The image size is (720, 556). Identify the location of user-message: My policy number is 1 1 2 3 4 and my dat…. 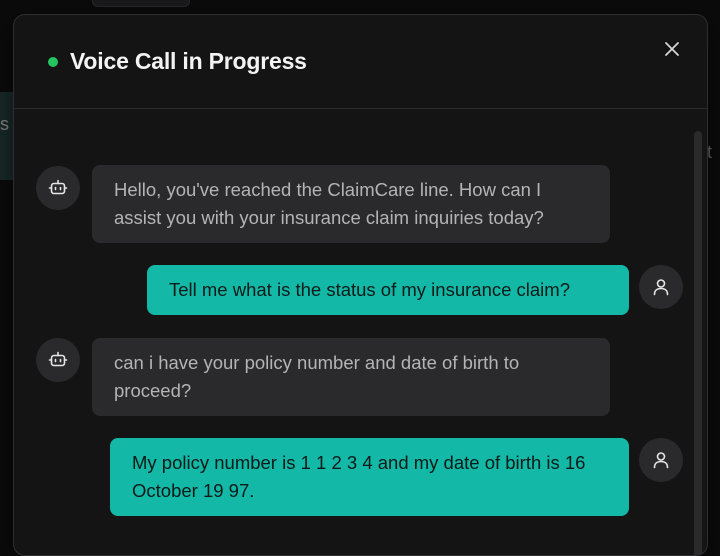
(369, 477).